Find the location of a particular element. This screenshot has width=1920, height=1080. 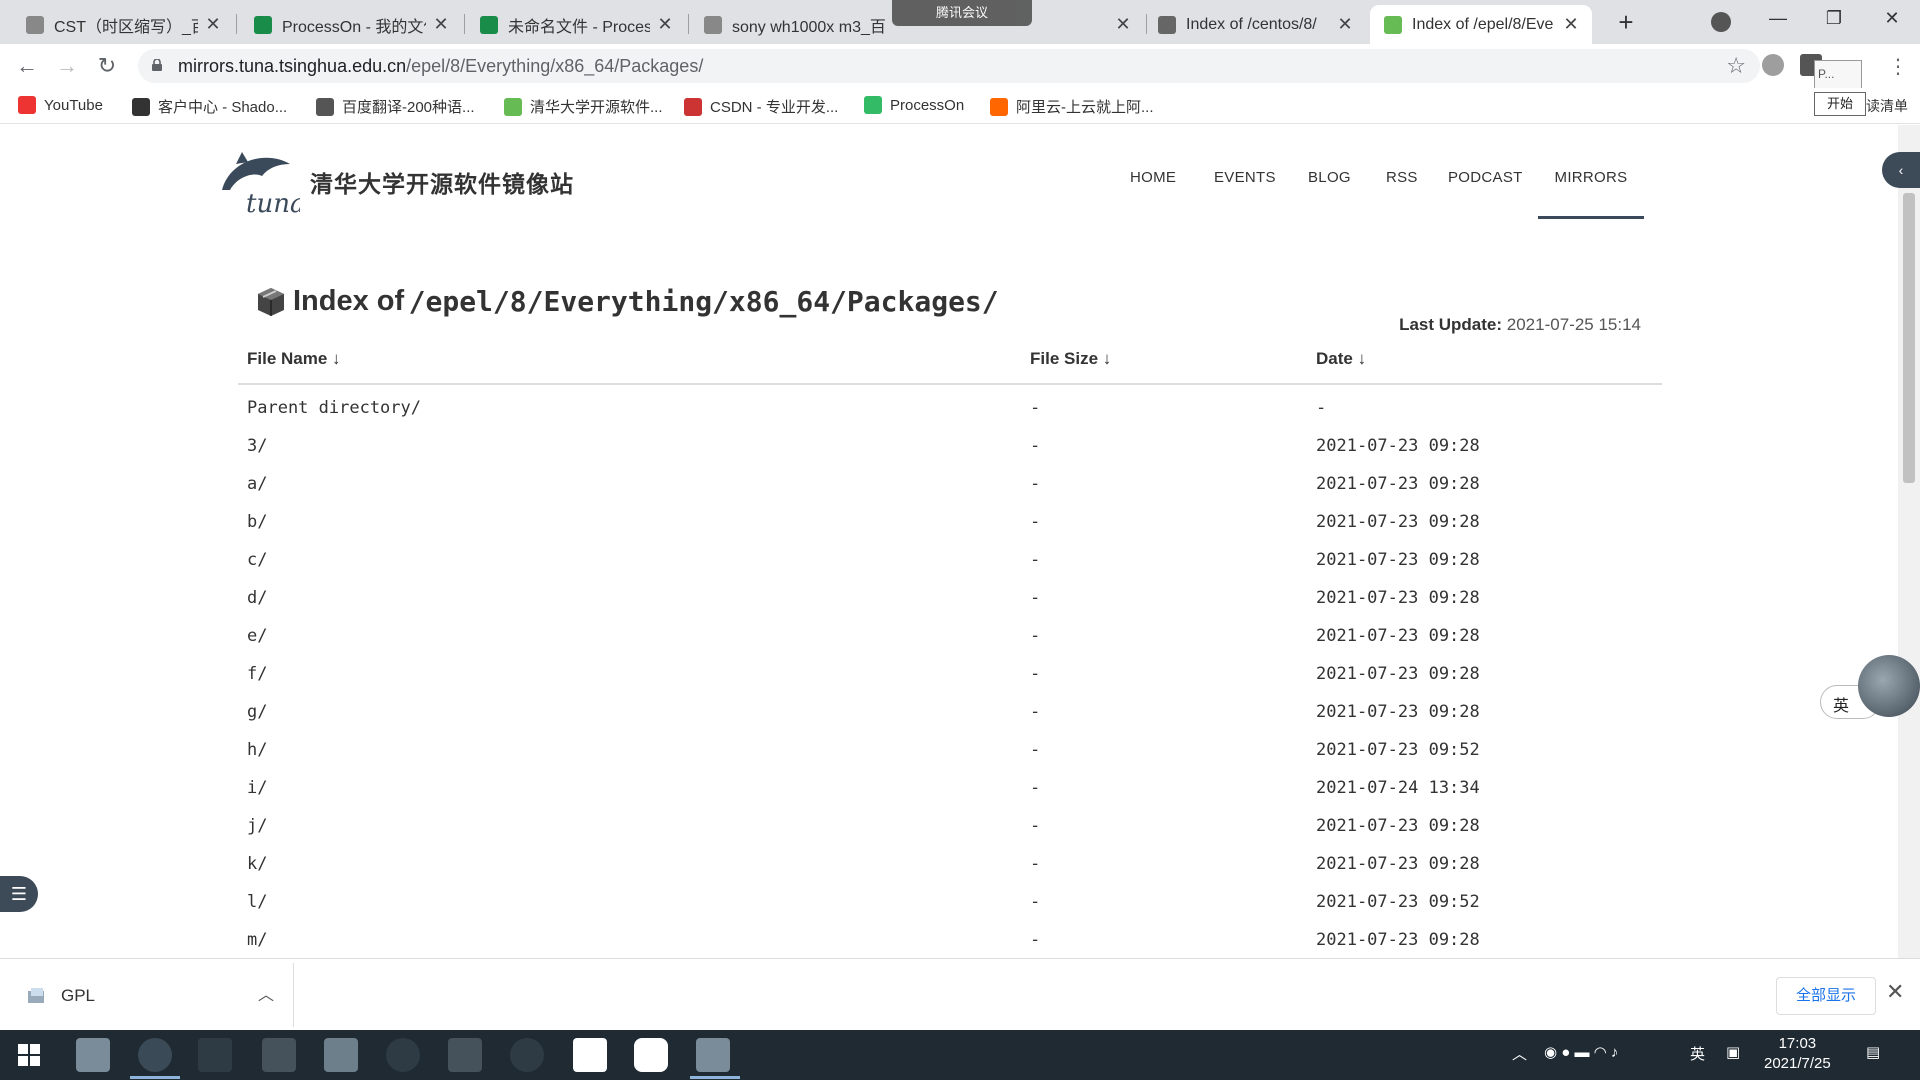

nav-events: EVENTS is located at coordinates (1245, 177).